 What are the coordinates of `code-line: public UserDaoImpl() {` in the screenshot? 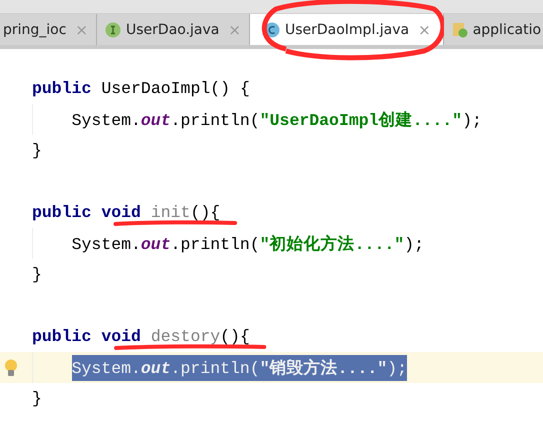 It's located at (141, 88).